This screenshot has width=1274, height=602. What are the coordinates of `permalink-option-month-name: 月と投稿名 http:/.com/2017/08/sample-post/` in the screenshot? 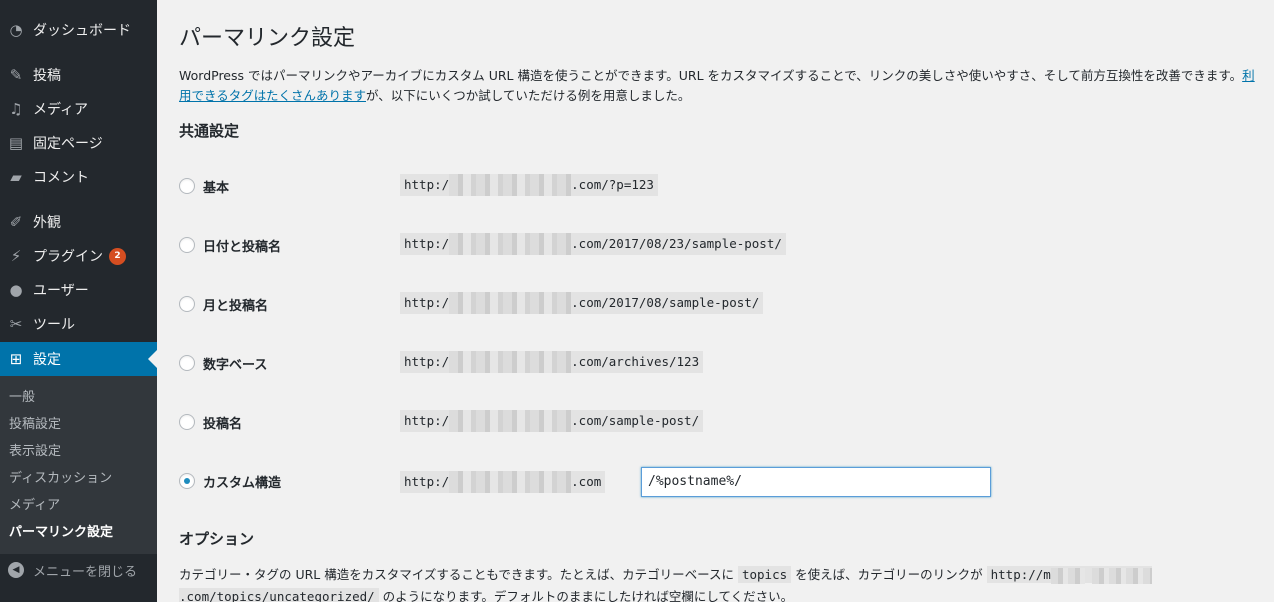 It's located at (719, 304).